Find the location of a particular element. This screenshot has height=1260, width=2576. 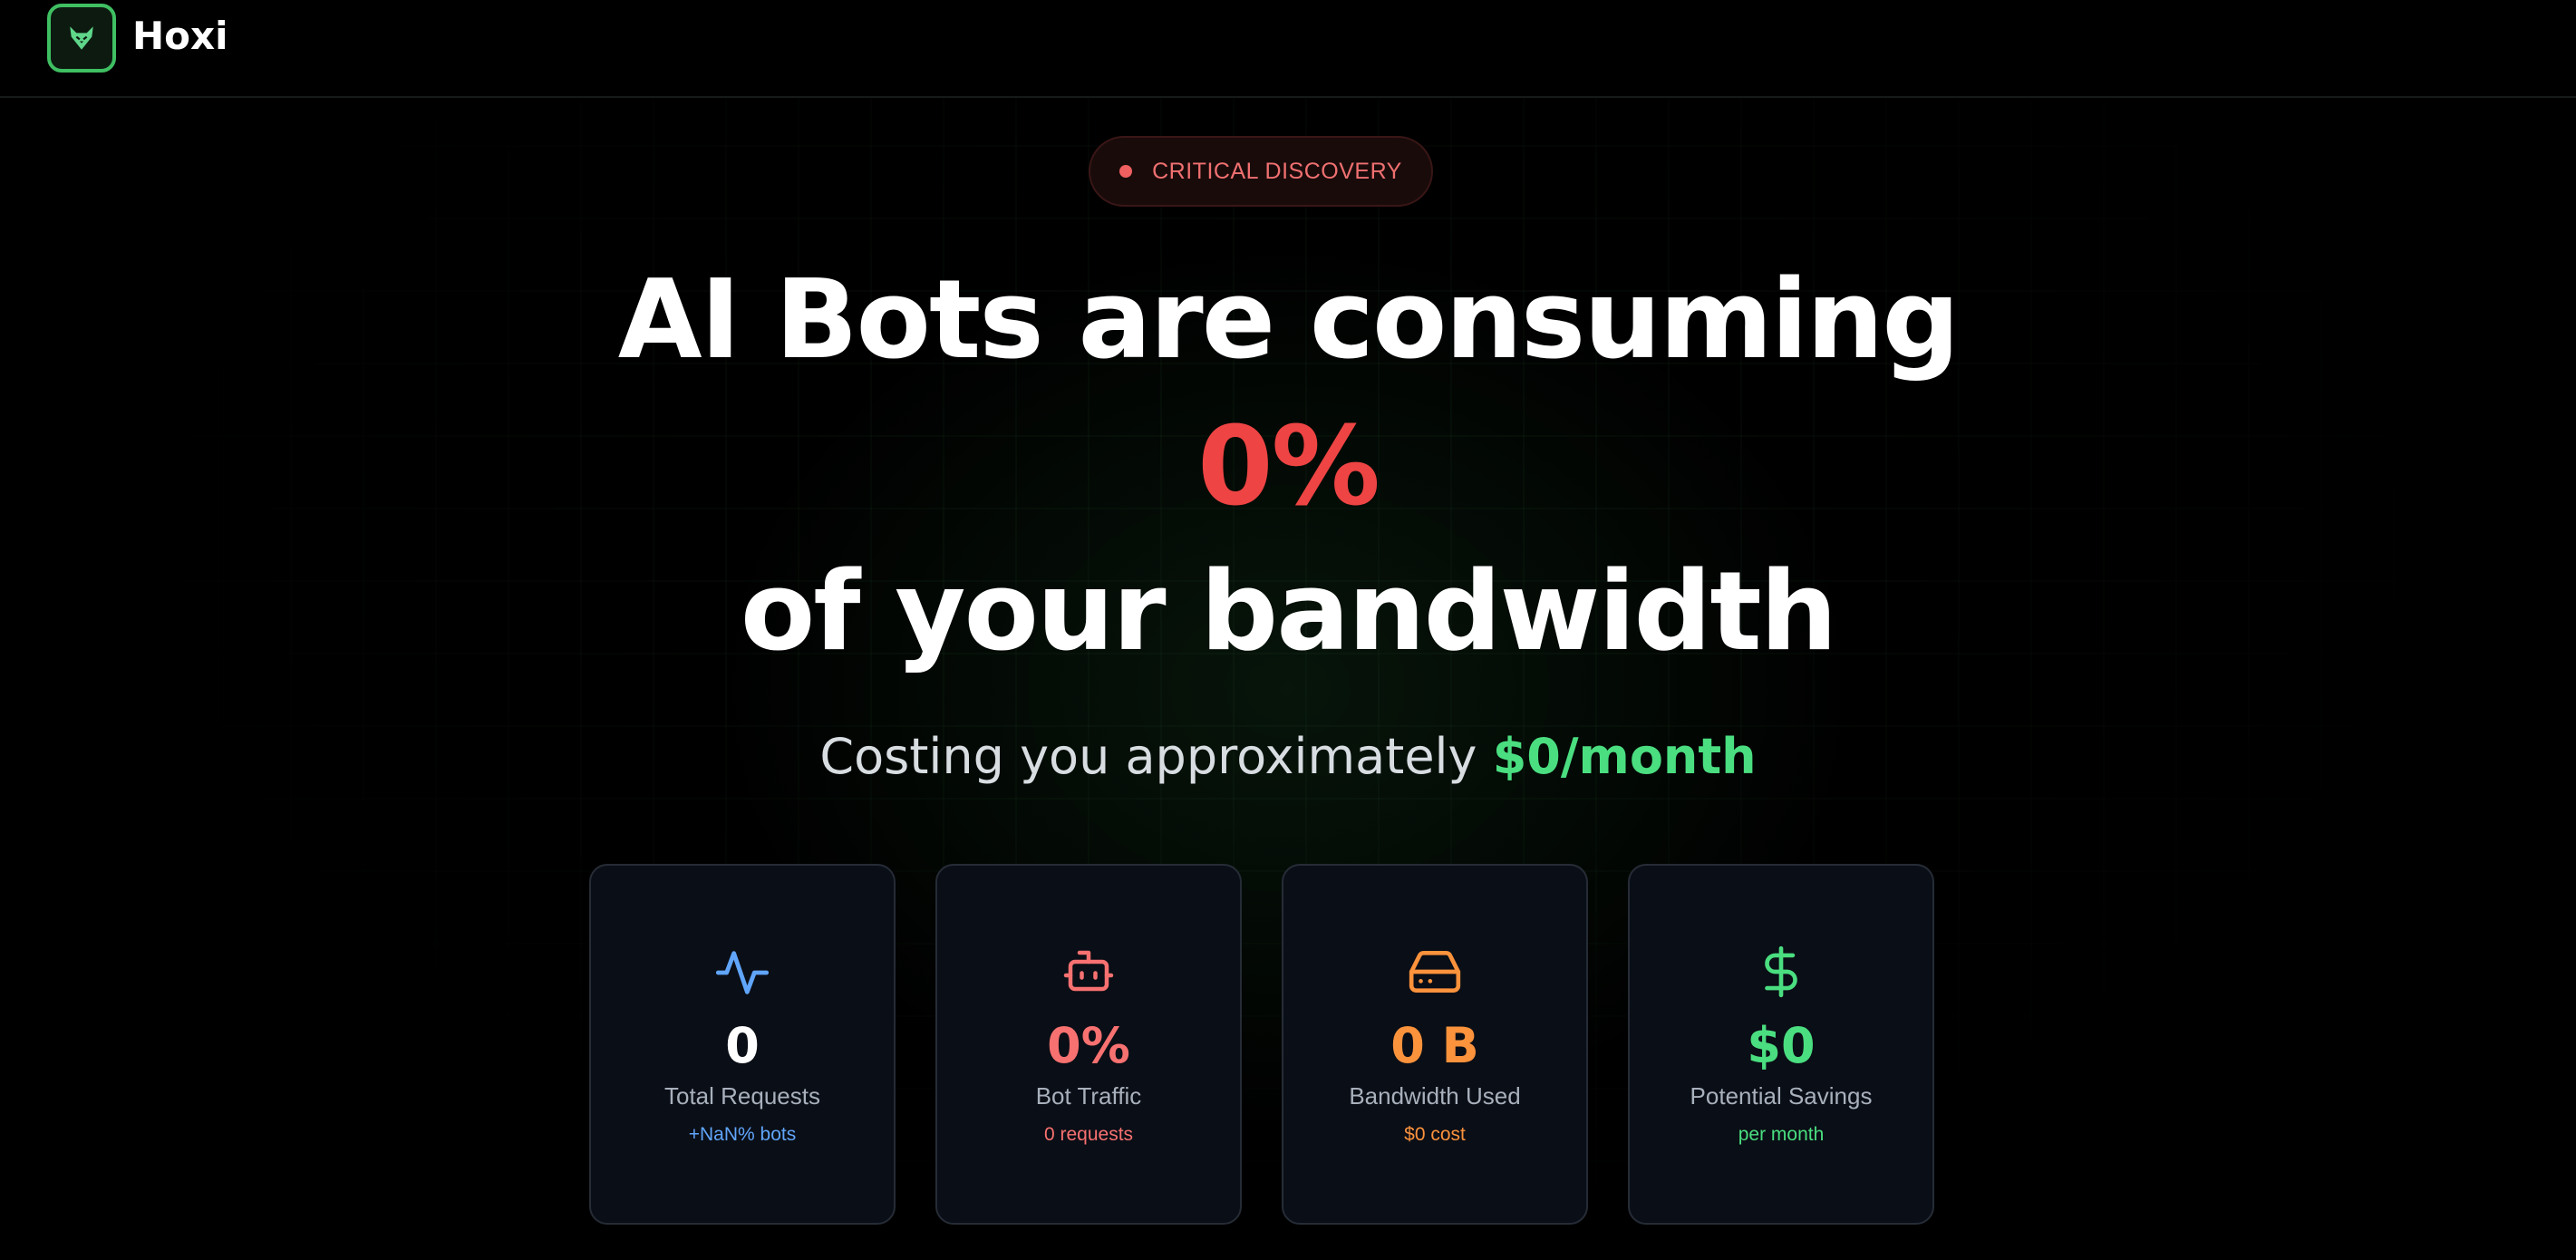

stat-card-bot-traffic: 0% Bot Traffic 0 requests is located at coordinates (1088, 1044).